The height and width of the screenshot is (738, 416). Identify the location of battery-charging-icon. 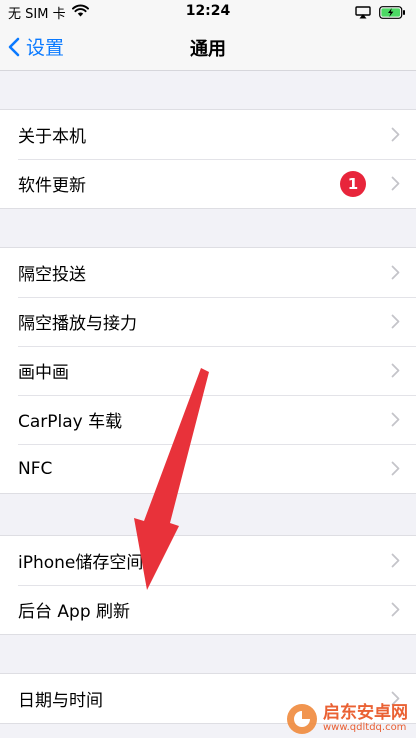
(392, 13).